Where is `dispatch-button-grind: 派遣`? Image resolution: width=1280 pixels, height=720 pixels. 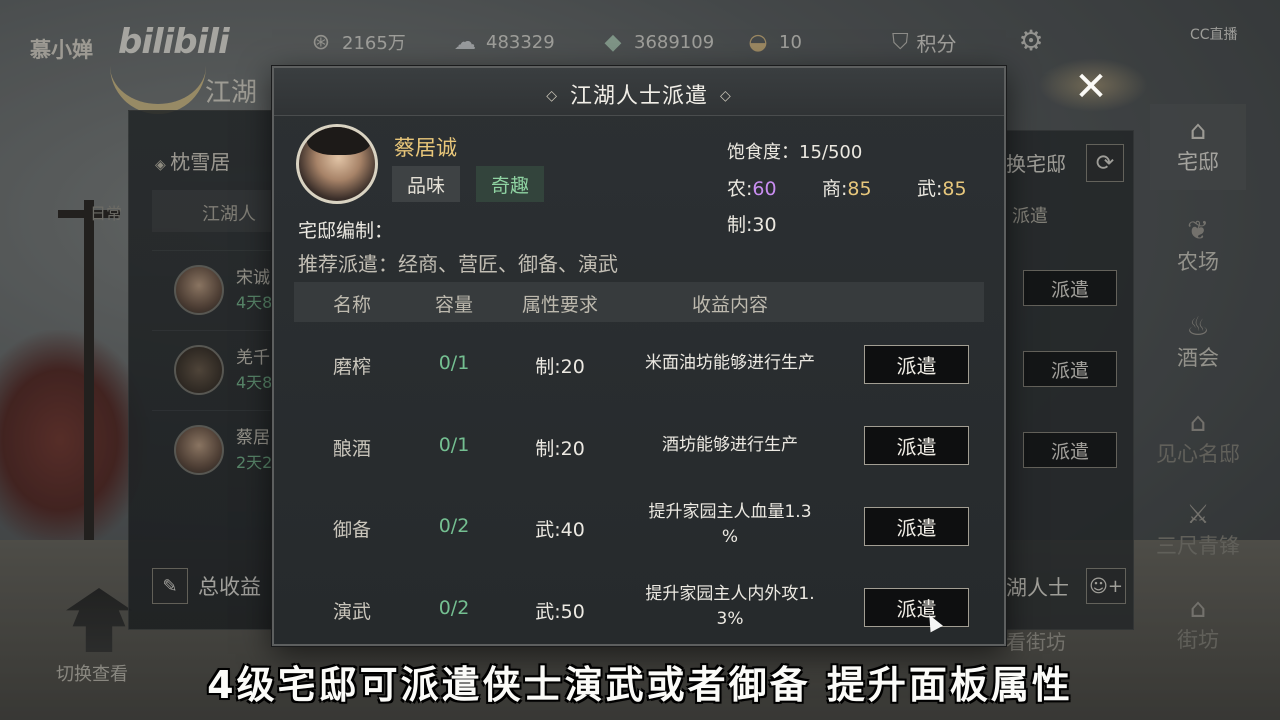 dispatch-button-grind: 派遣 is located at coordinates (916, 364).